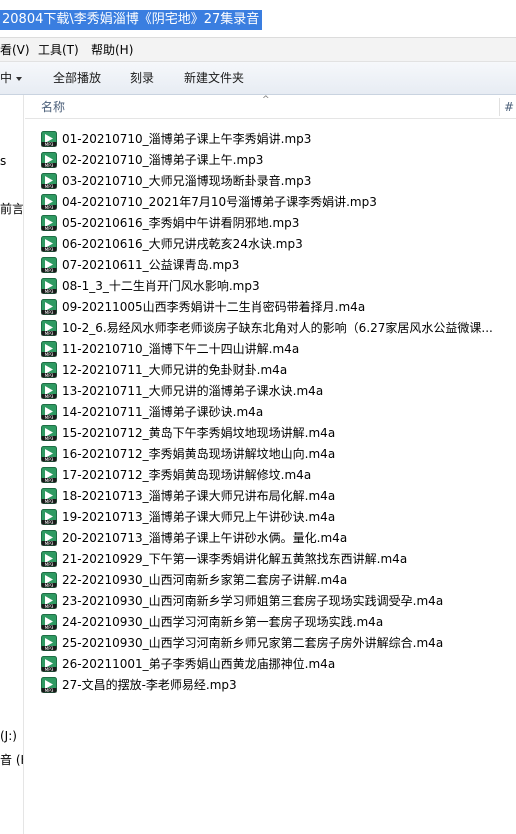  Describe the element at coordinates (223, 622) in the screenshot. I see `file-name: 24-20210930_山西学习河南新乡第一套房子现场实践.m4a` at that location.